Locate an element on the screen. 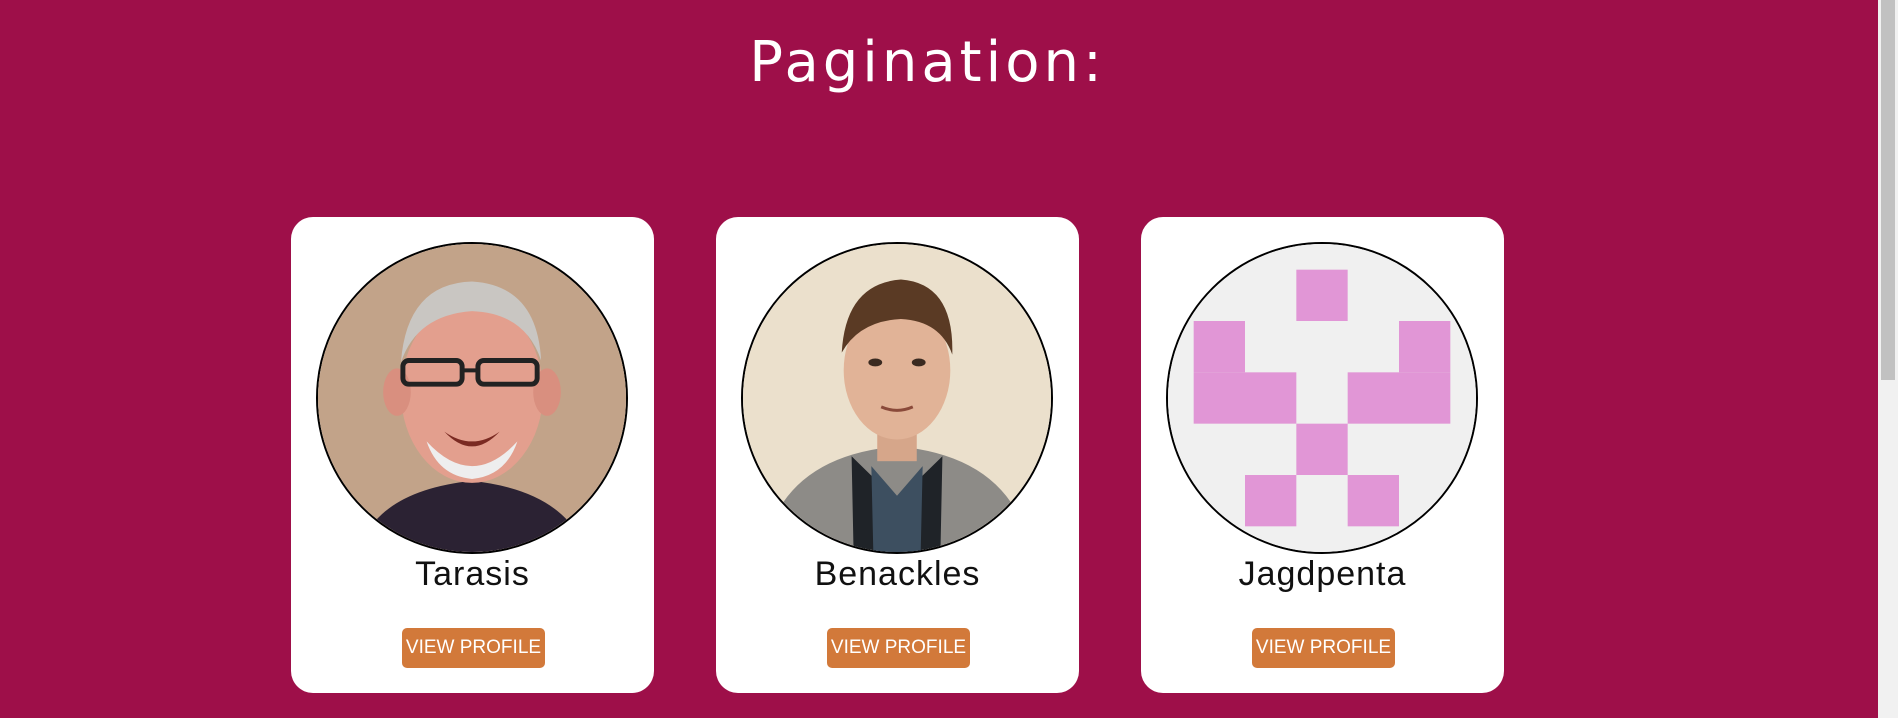 The width and height of the screenshot is (1898, 718). profile-card: Benackles VIEW PROFILE is located at coordinates (897, 455).